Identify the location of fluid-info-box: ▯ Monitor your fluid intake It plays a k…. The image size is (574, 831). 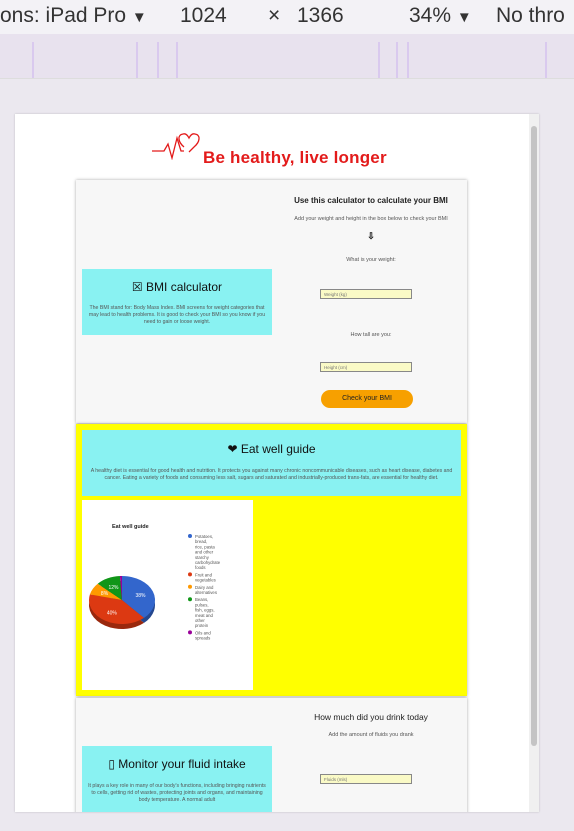
(177, 779).